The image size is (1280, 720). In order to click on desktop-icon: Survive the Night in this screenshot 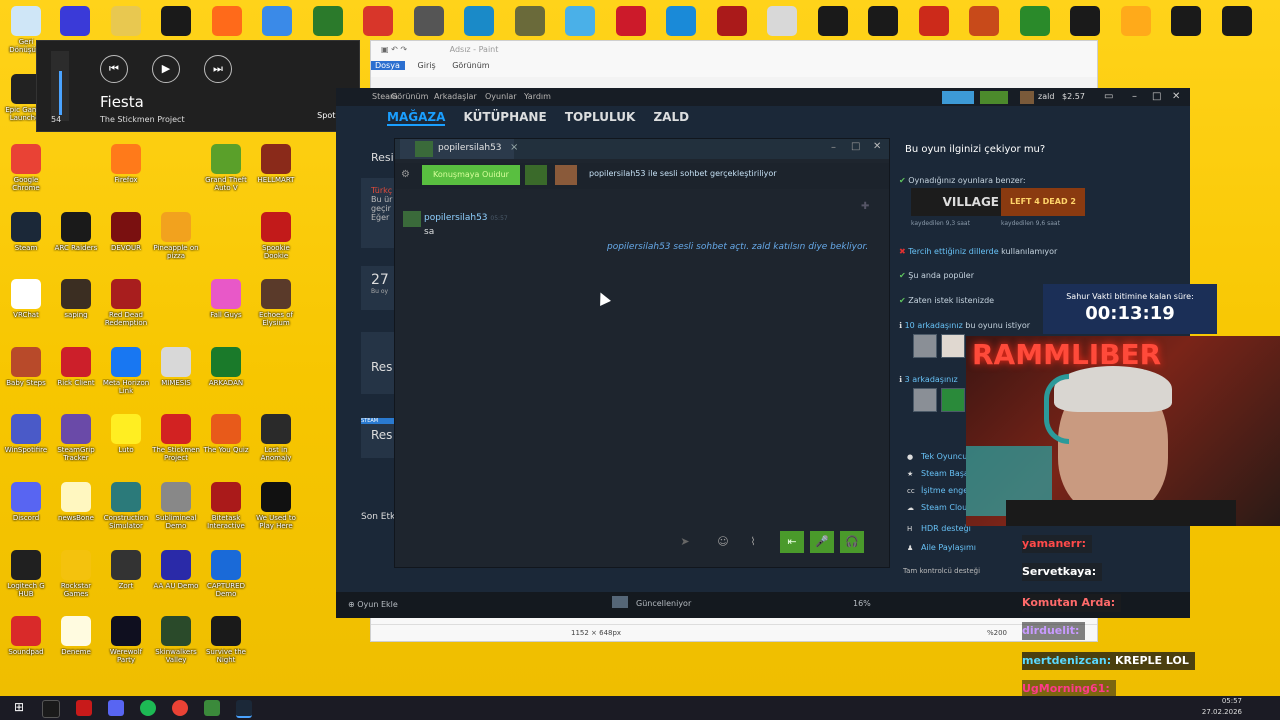, I will do `click(226, 645)`.